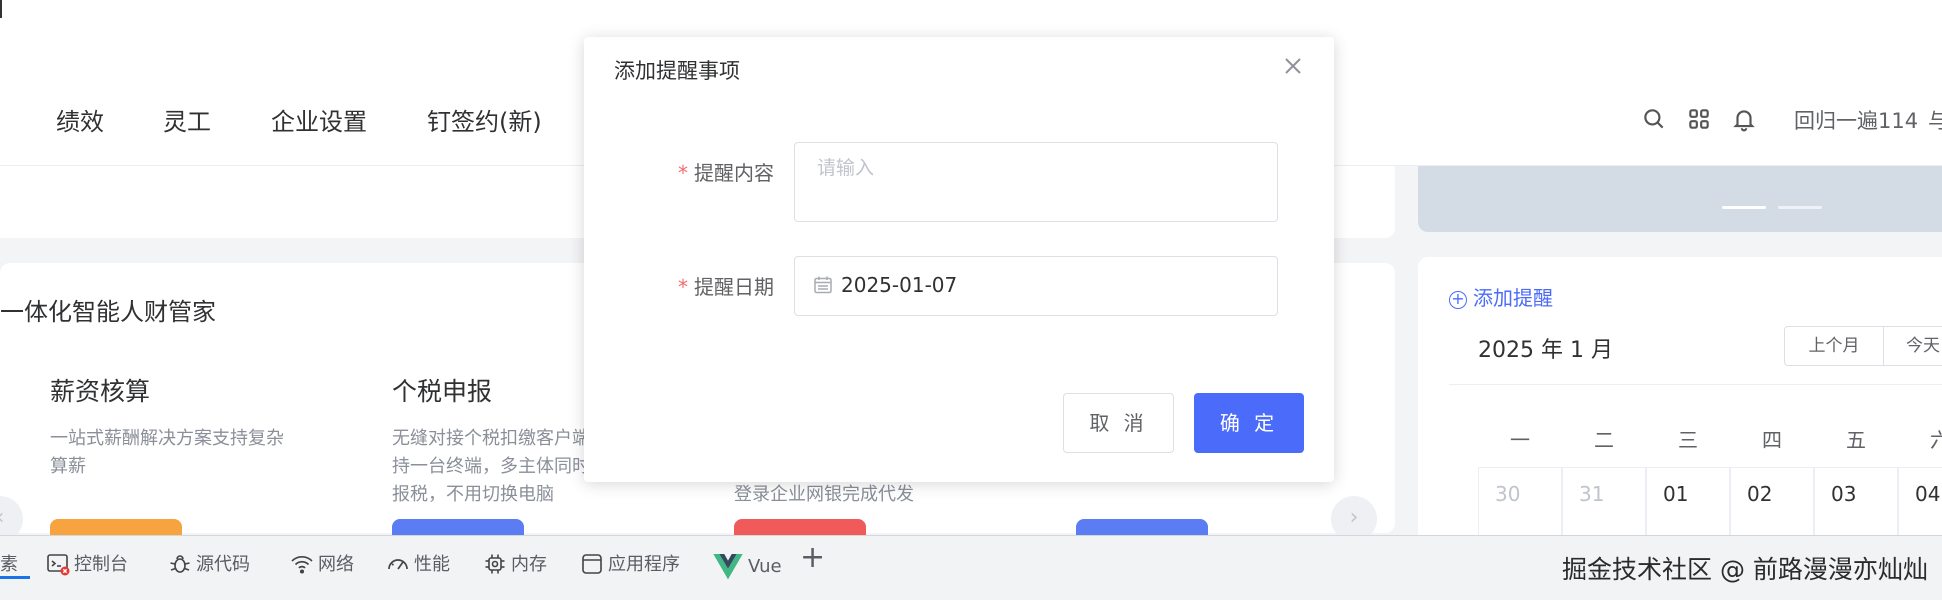  Describe the element at coordinates (100, 391) in the screenshot. I see `feature-title-salary: 薪资核算` at that location.